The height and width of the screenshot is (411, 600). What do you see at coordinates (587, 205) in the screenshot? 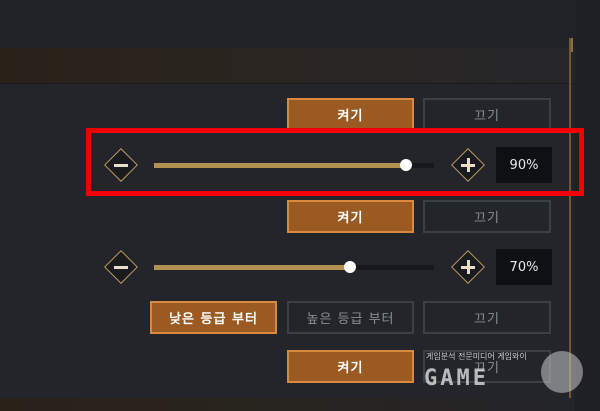
I see `right-panel-edge` at bounding box center [587, 205].